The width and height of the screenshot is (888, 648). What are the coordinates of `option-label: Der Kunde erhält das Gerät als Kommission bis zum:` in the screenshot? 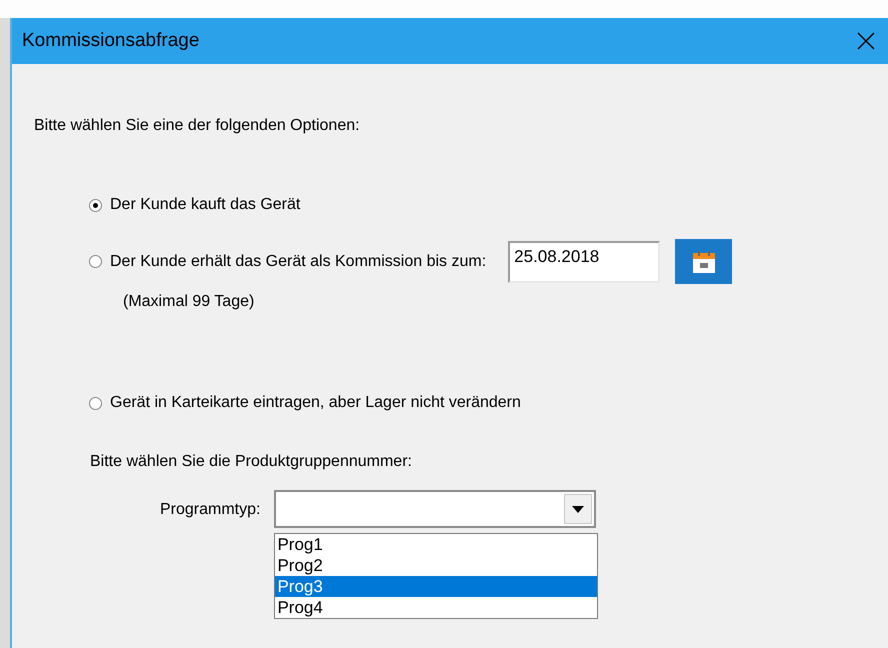 It's located at (298, 262).